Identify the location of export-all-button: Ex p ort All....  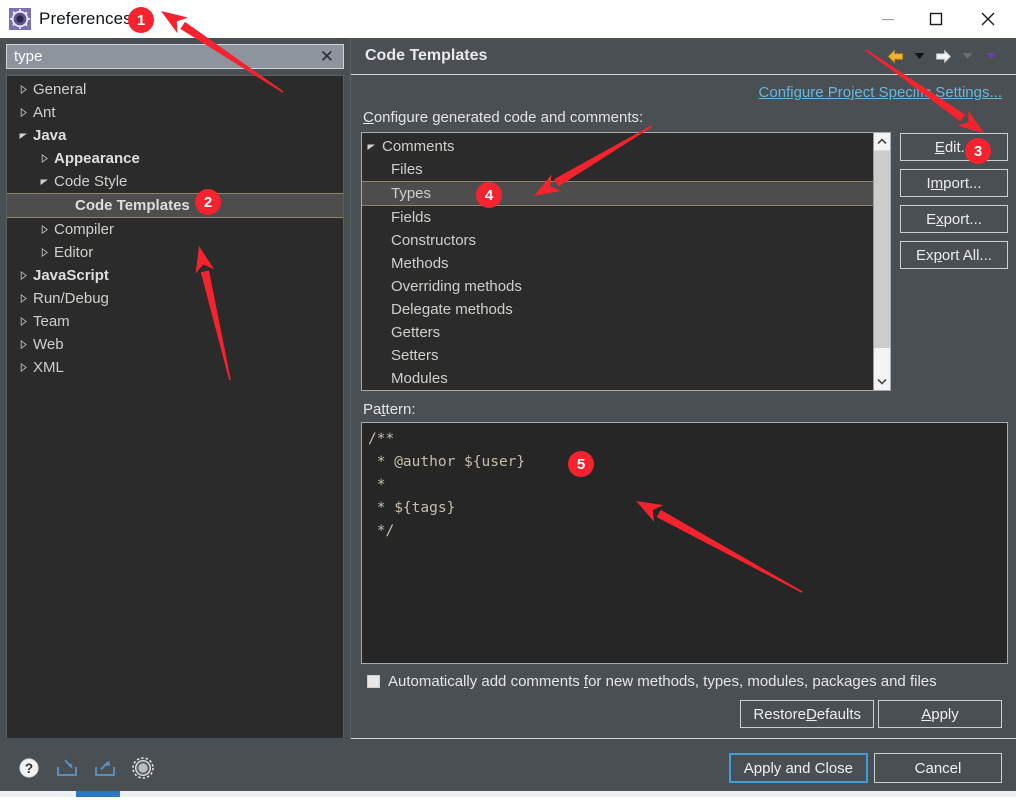
(954, 255).